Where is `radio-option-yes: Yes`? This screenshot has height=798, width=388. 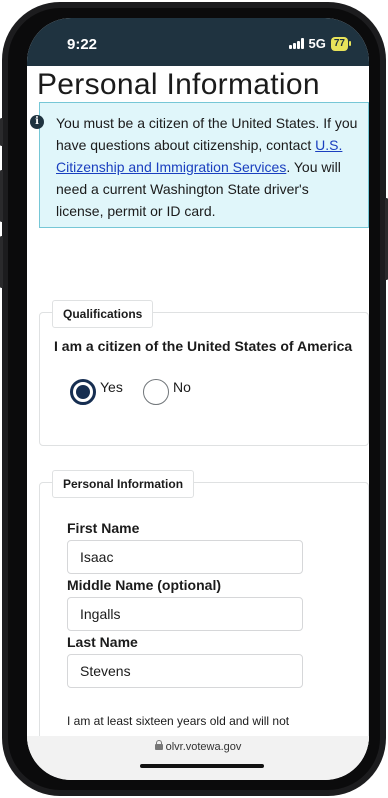
radio-option-yes: Yes is located at coordinates (96, 392).